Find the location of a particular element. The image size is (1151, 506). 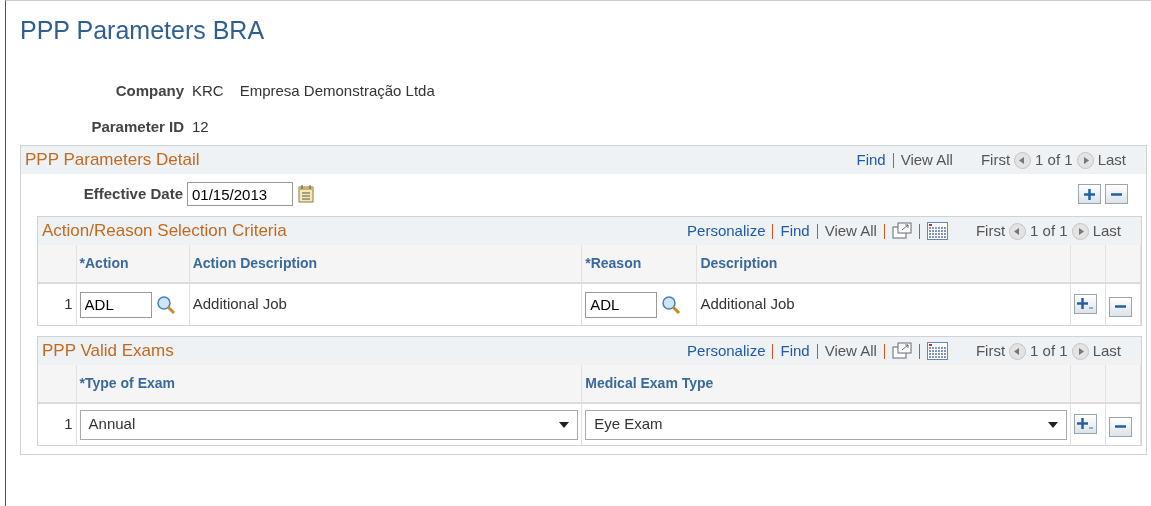

column-header: Action Description is located at coordinates (255, 263).